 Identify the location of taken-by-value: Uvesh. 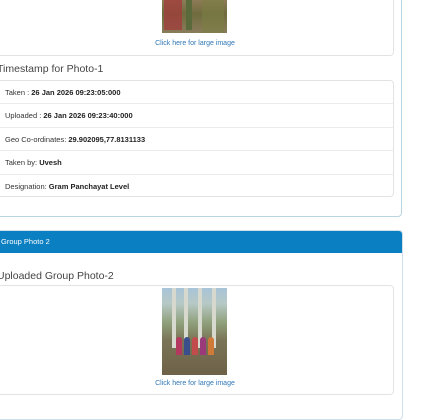
(50, 163).